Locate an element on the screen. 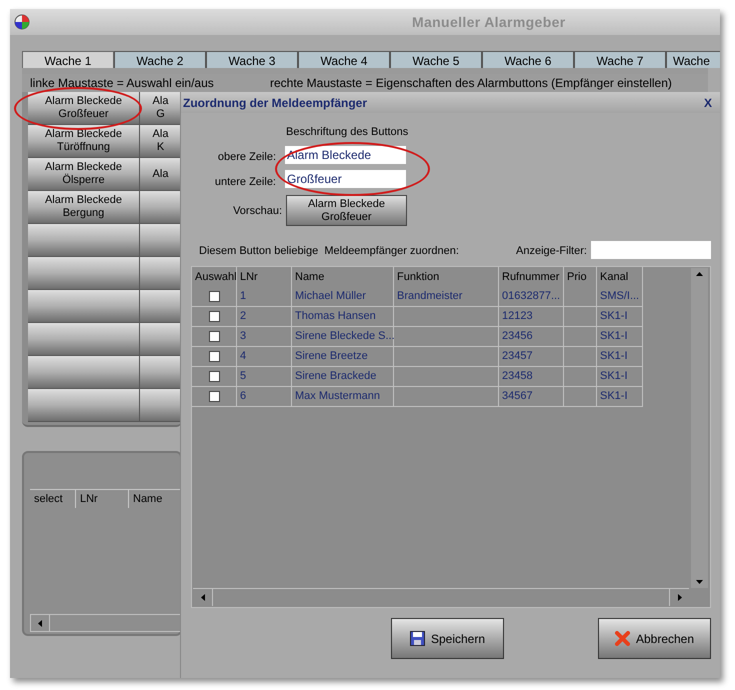 The height and width of the screenshot is (690, 735). alarm-button: Alarm Bleckede Ölsperre is located at coordinates (84, 174).